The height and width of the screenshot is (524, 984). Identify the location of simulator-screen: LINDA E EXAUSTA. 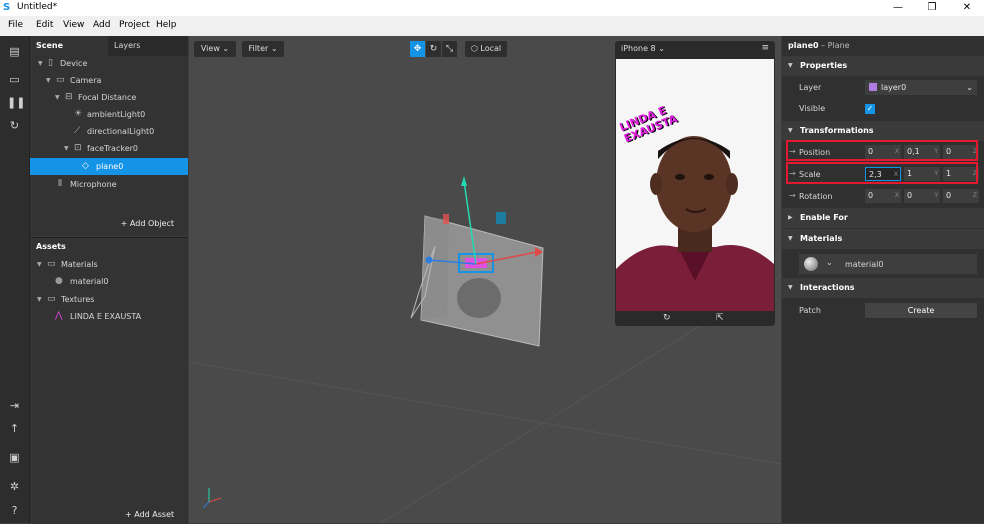
(695, 185).